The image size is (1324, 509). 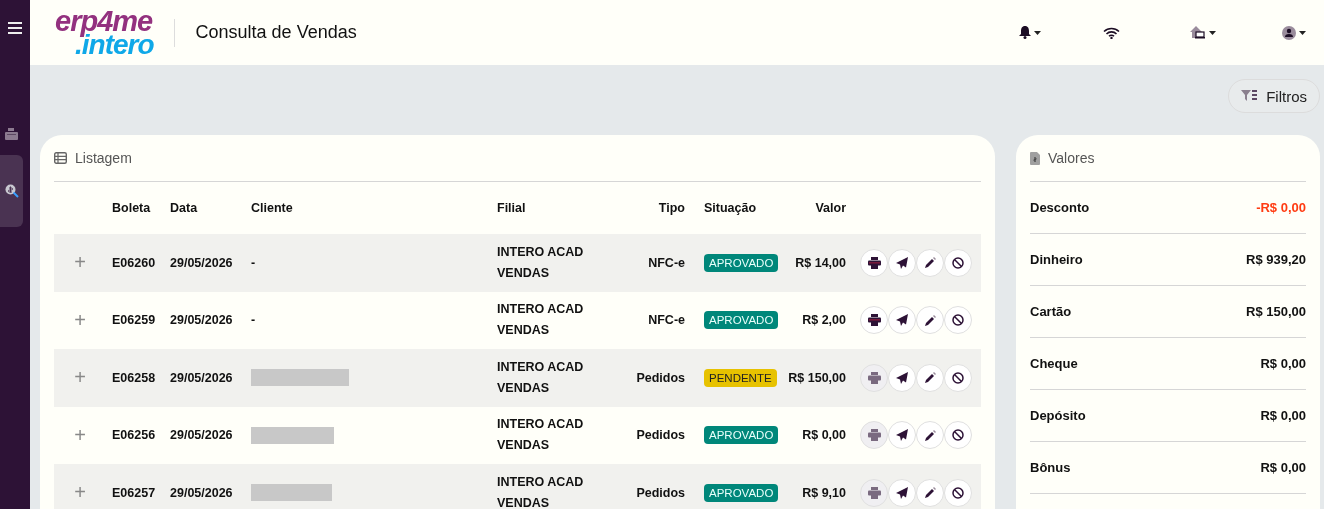 I want to click on table-cell-text: R$ 0,00, so click(x=824, y=435).